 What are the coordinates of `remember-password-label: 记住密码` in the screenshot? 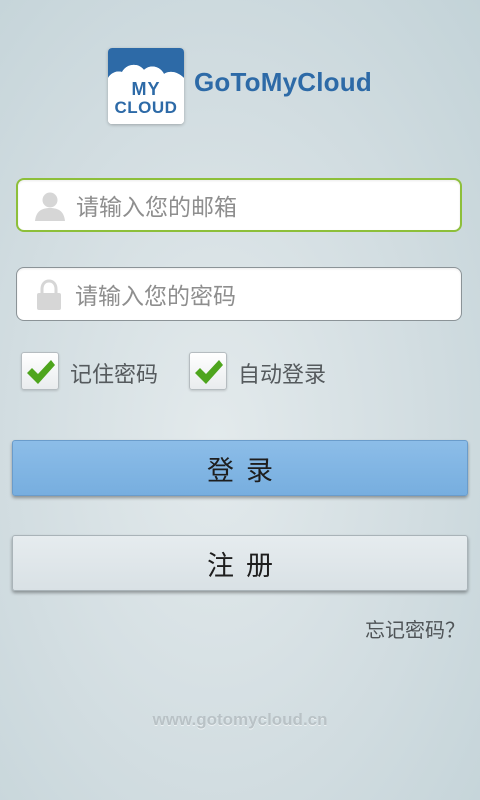 It's located at (114, 375).